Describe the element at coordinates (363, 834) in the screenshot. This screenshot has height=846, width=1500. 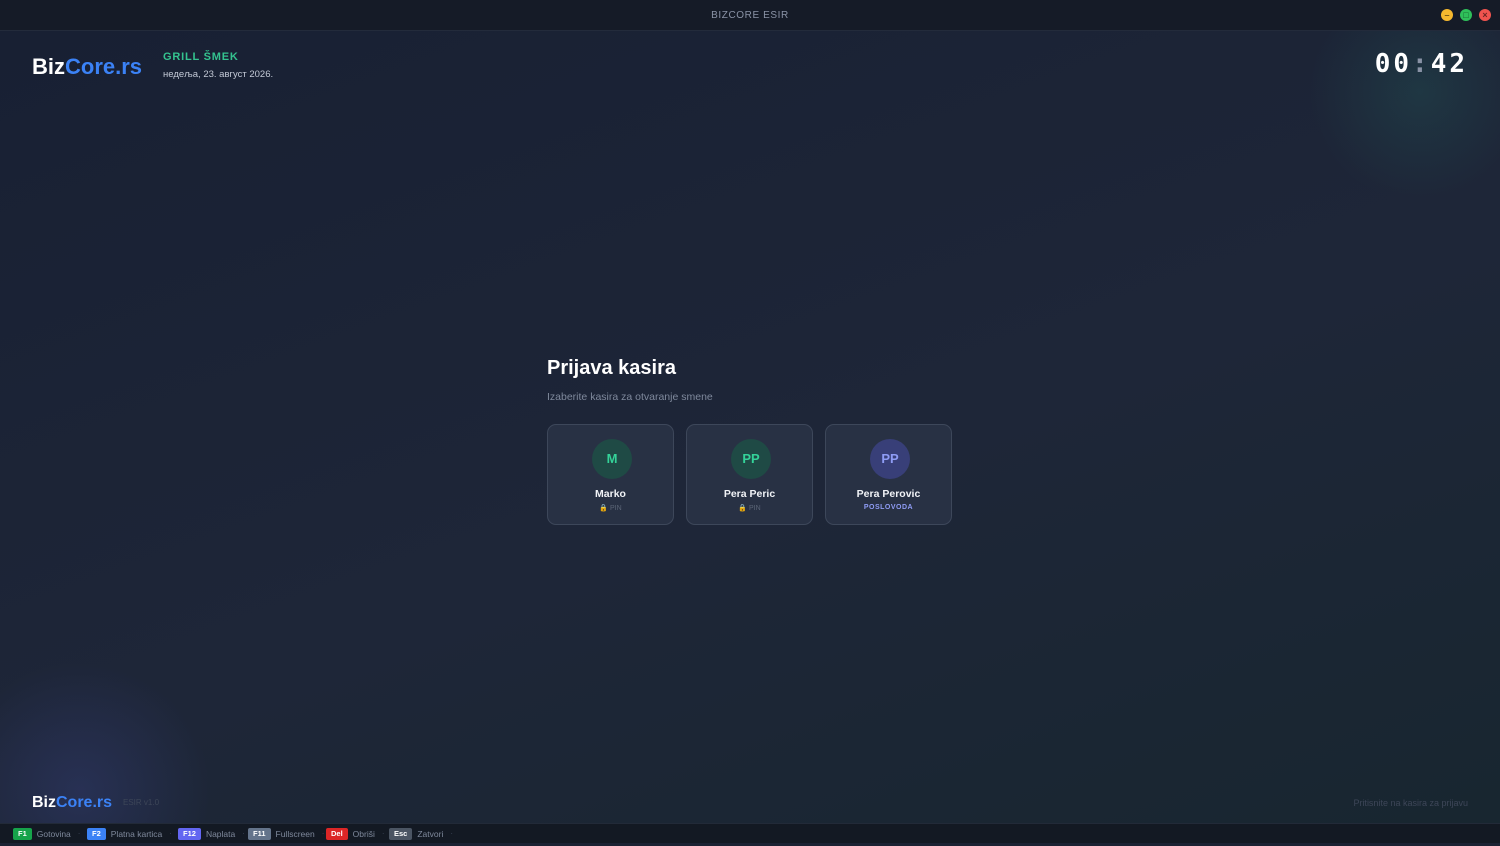
I see `shortcut-label: Obriši` at that location.